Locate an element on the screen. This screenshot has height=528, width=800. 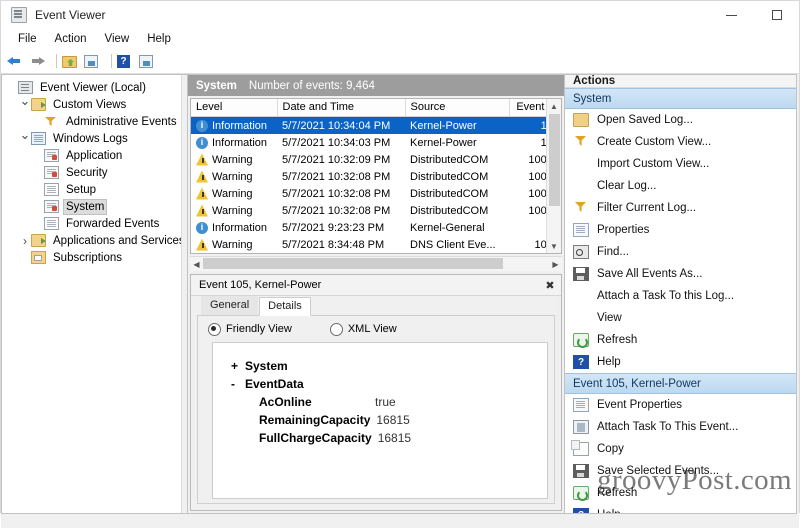
show-hide-action-pane-icon is located at coordinates (149, 61).